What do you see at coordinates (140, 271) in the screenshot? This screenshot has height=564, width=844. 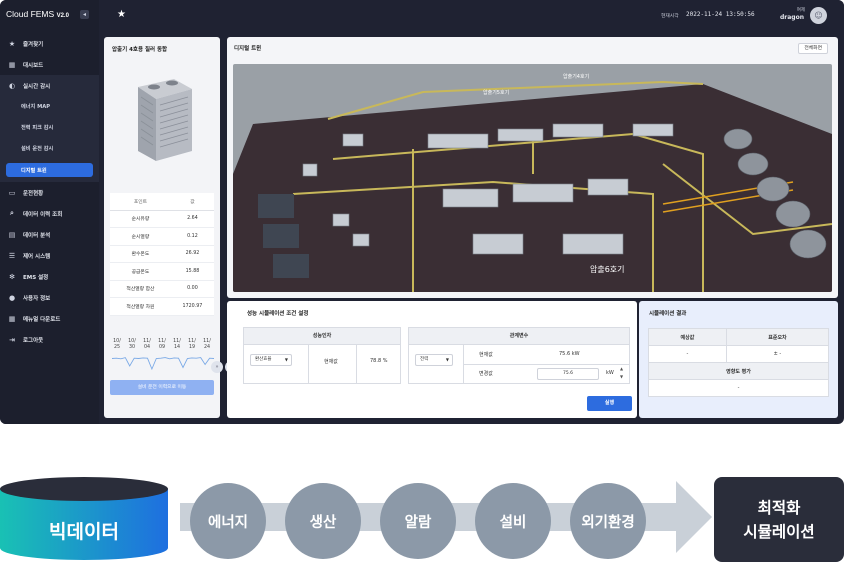 I see `point-name: 공급온도` at bounding box center [140, 271].